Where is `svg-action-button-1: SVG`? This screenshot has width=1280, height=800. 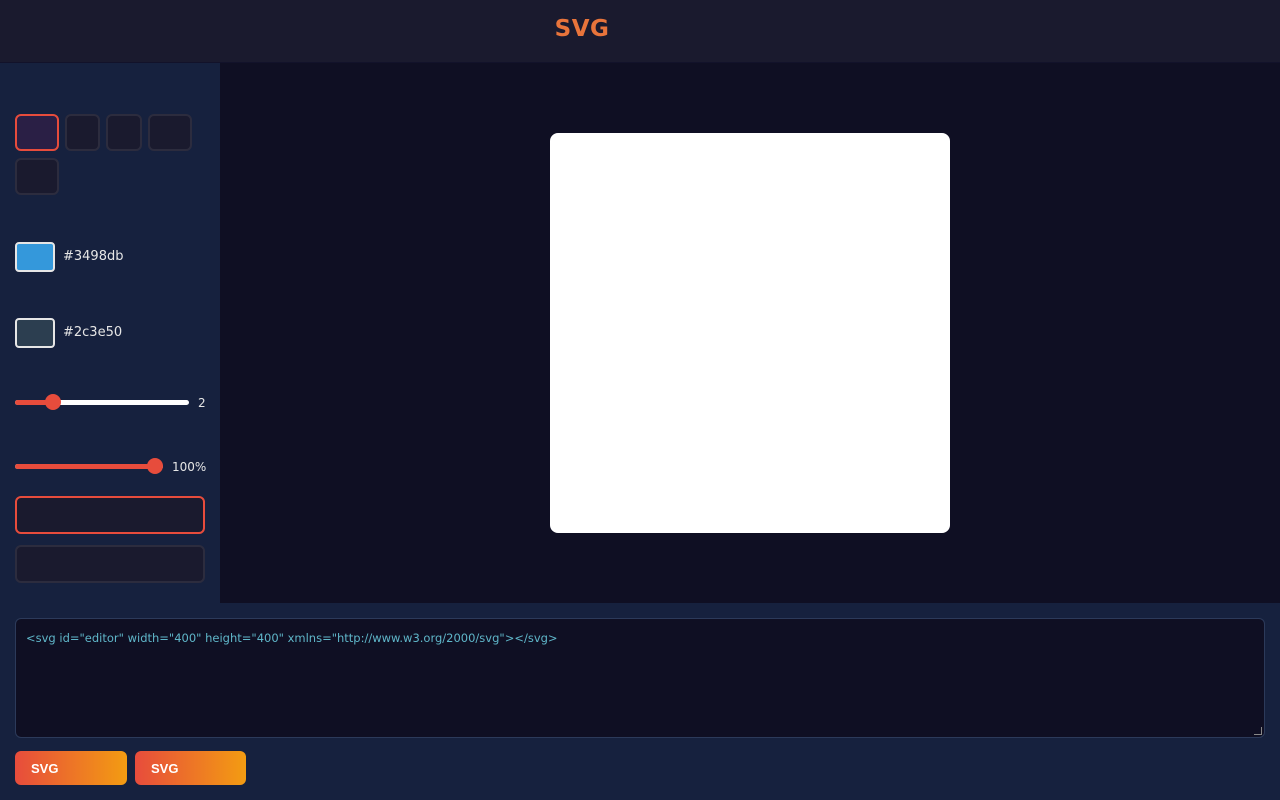
svg-action-button-1: SVG is located at coordinates (71, 768).